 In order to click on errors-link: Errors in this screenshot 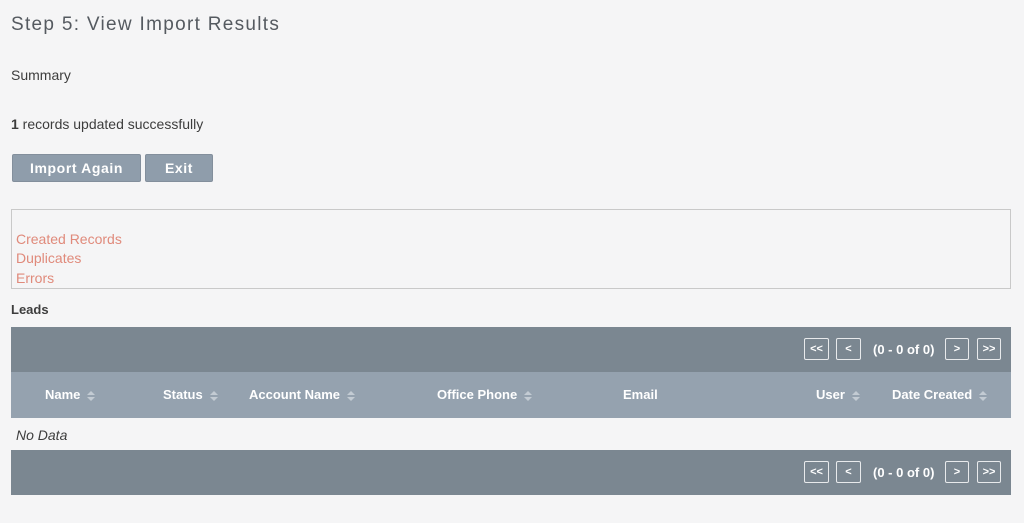, I will do `click(35, 278)`.